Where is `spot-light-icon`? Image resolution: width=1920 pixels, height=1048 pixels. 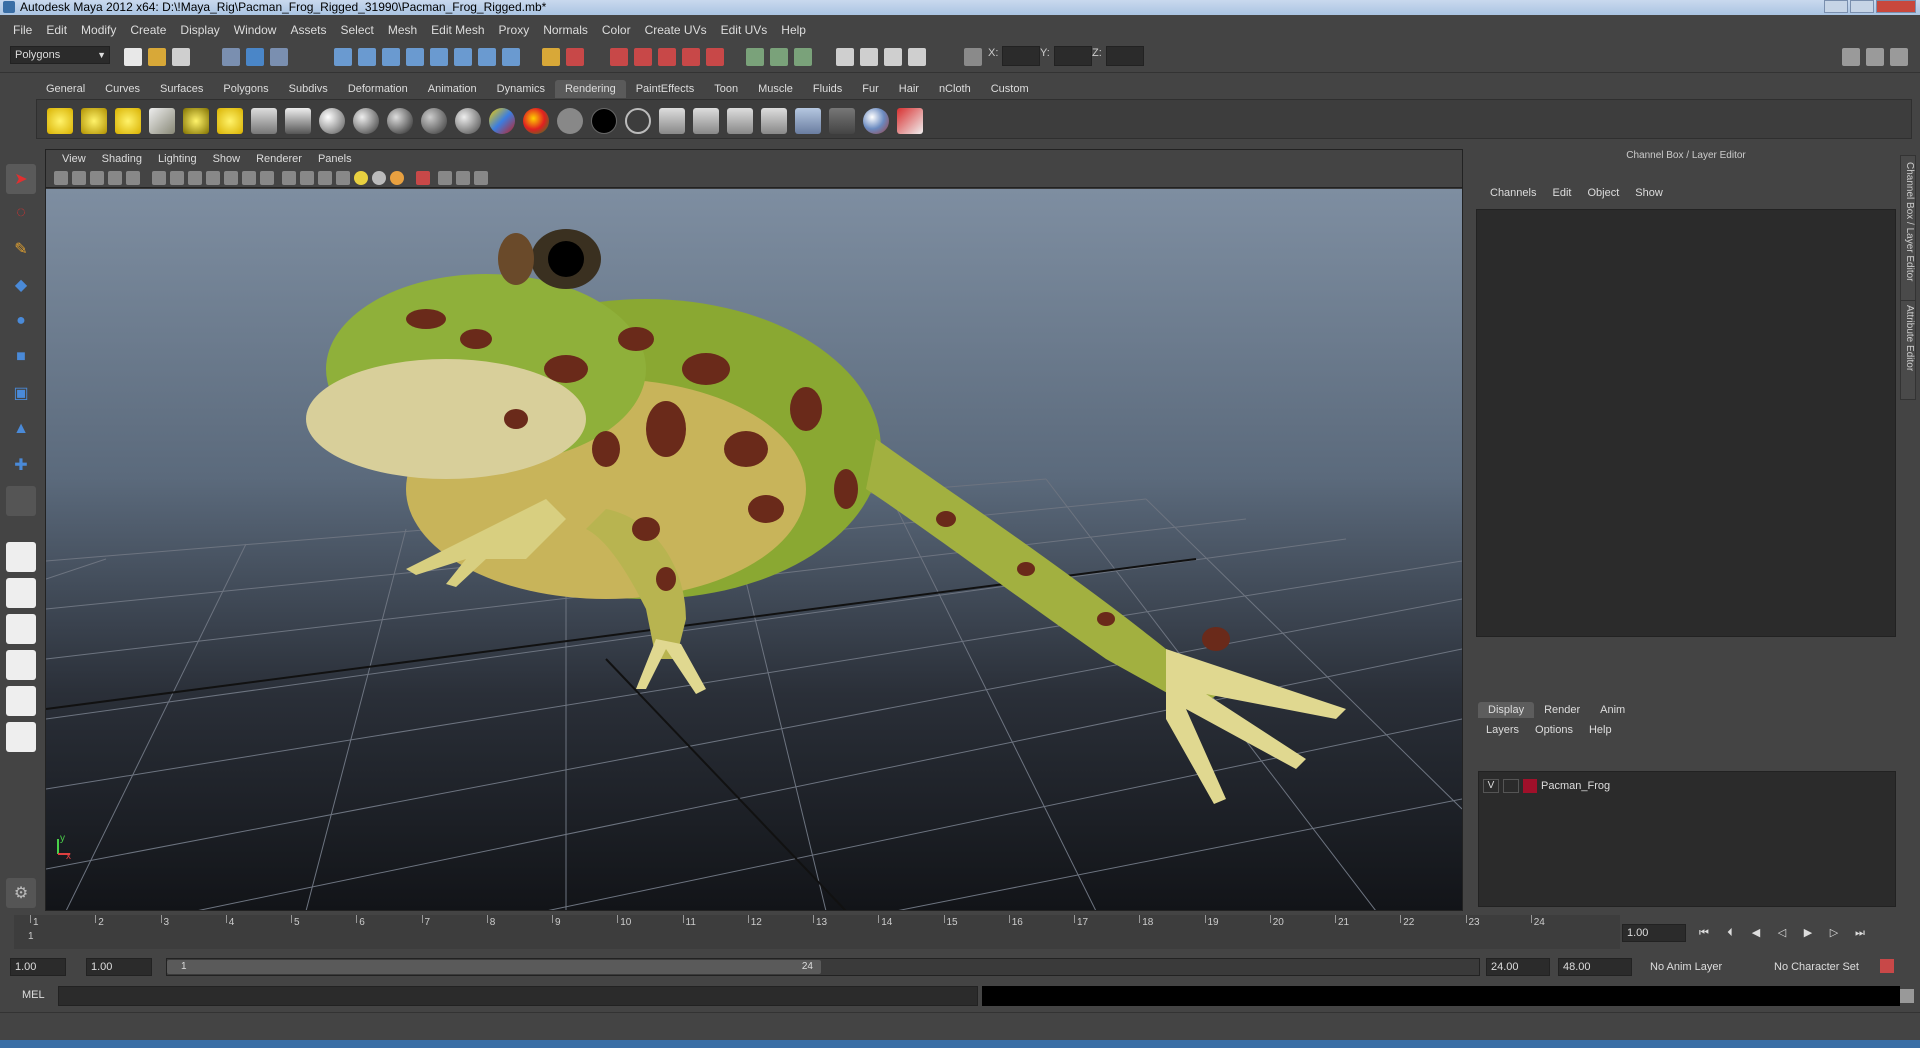 spot-light-icon is located at coordinates (162, 121).